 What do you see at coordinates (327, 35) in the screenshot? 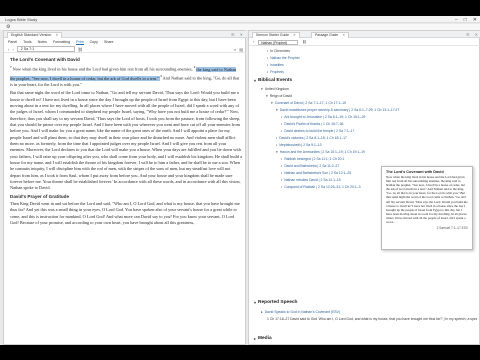
I see `tab-label: Passage Guide` at bounding box center [327, 35].